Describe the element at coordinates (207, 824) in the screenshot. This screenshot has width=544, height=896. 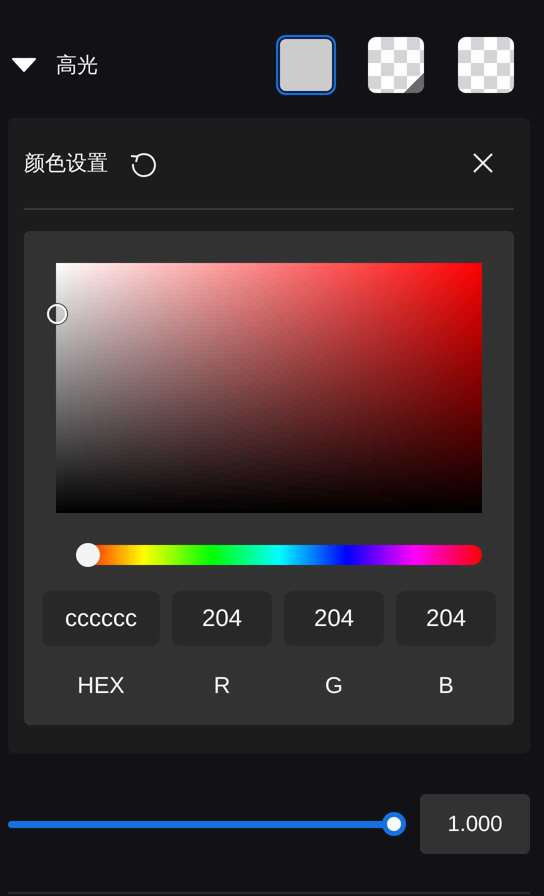
I see `opacity-slider` at that location.